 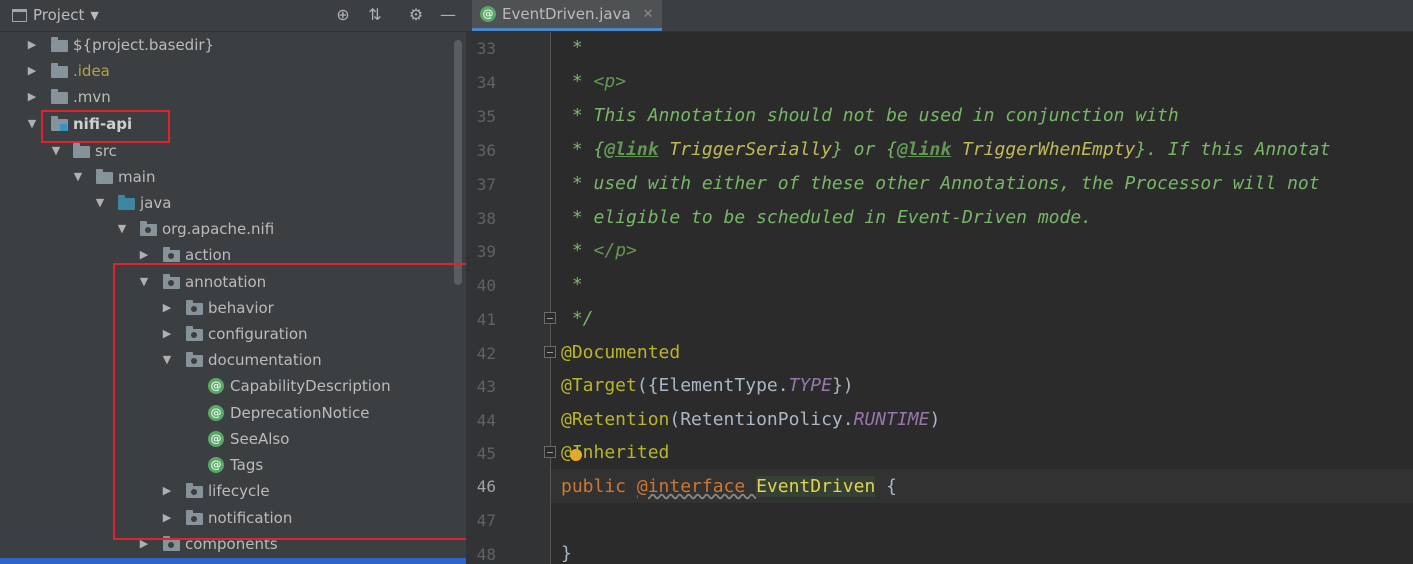 I want to click on code-line: */, so click(x=577, y=319).